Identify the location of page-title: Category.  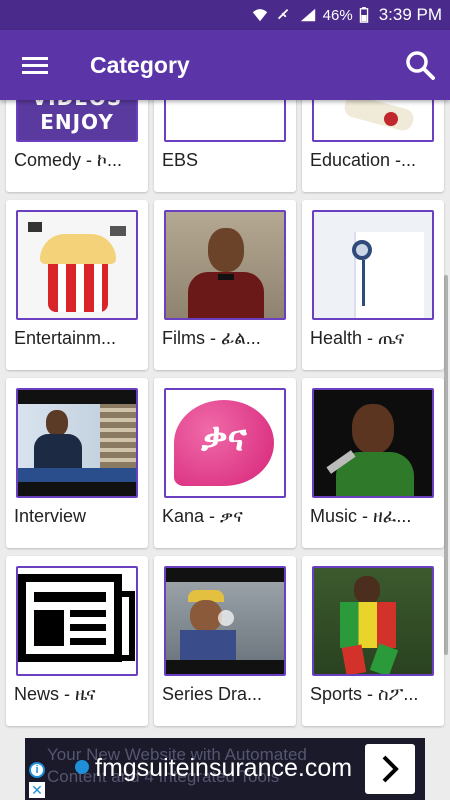
(140, 64).